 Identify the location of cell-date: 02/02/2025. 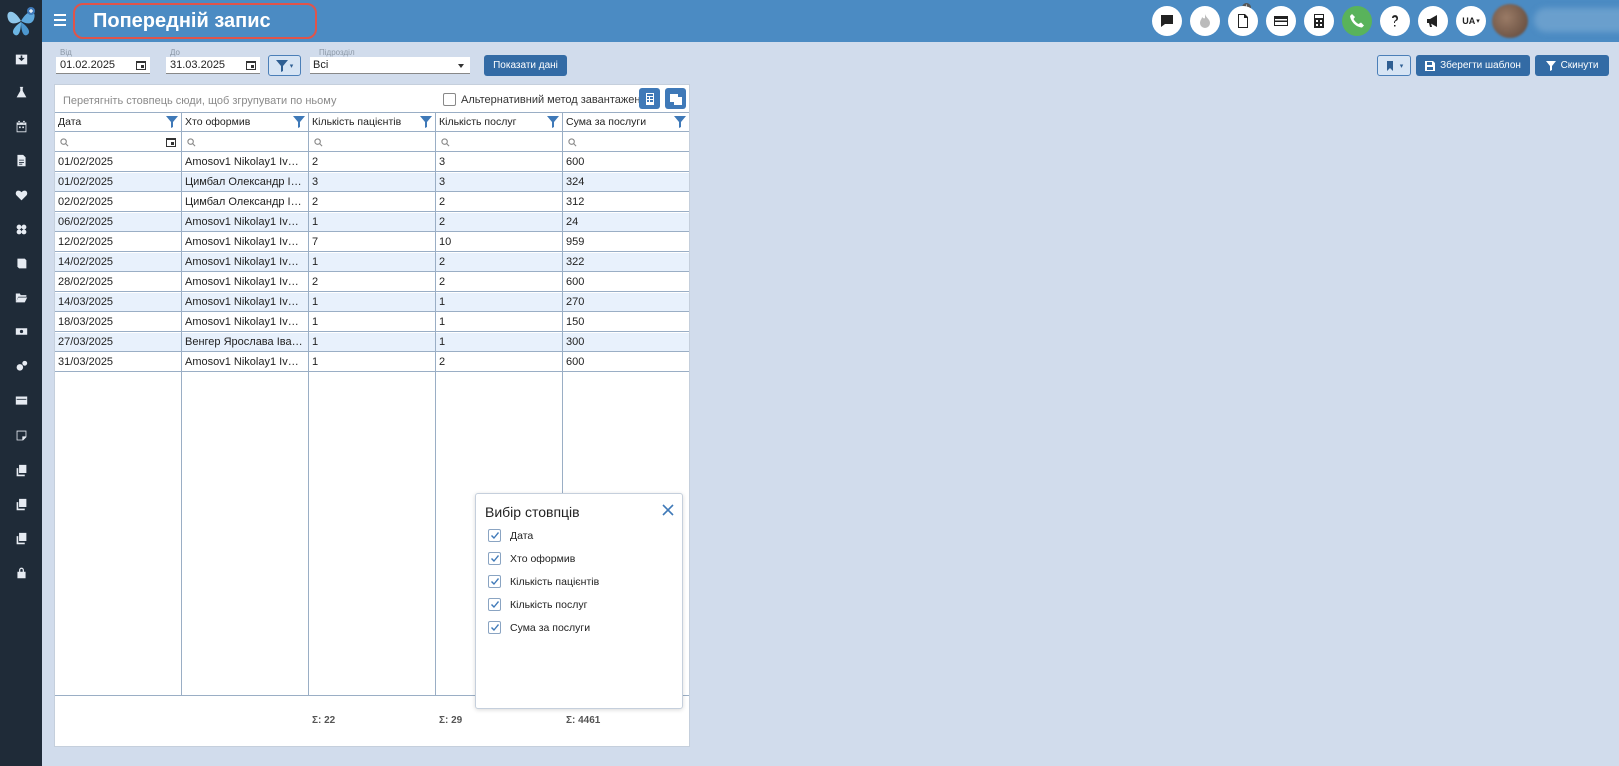
(86, 202).